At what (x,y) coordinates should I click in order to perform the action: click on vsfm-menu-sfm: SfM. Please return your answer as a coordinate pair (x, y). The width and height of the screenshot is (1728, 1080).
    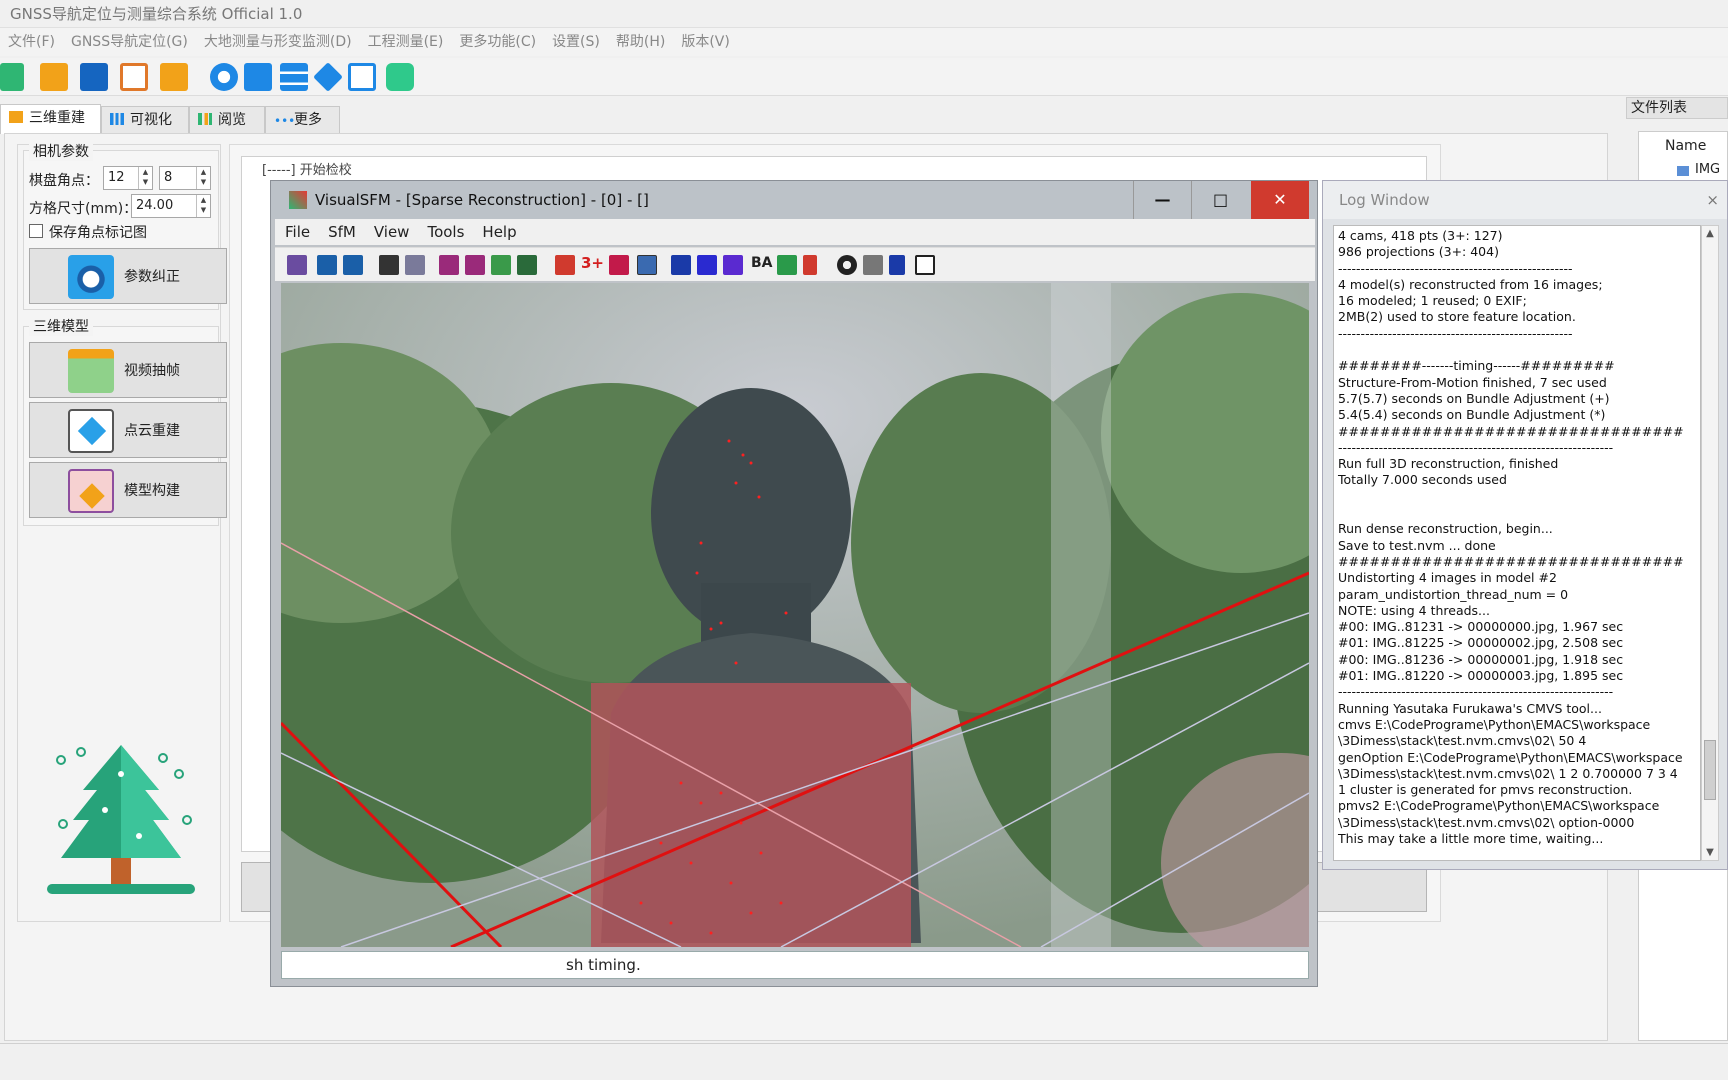
    Looking at the image, I should click on (341, 232).